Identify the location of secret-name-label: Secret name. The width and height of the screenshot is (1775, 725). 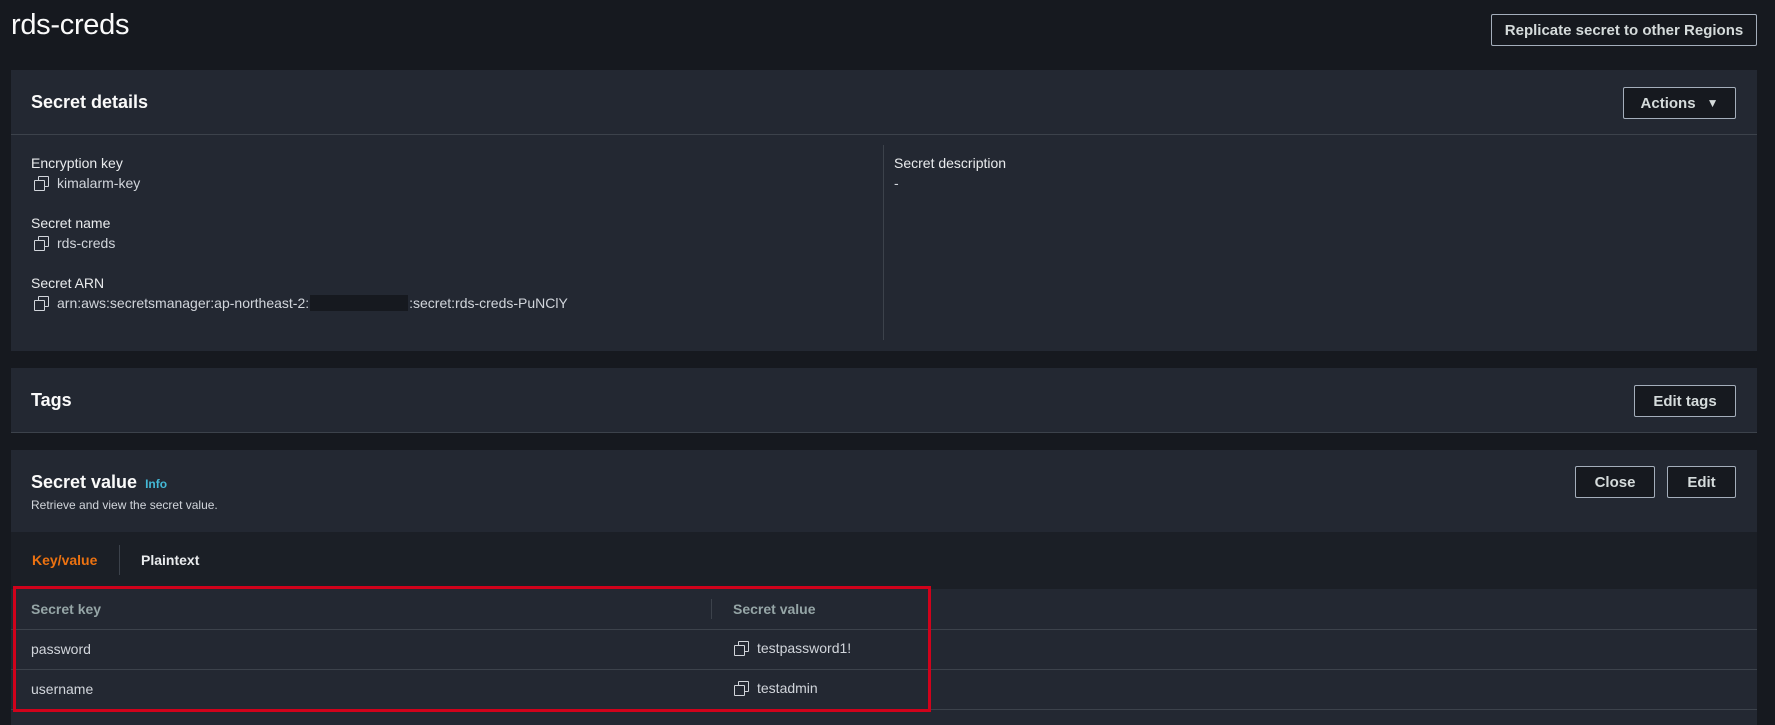
(71, 223).